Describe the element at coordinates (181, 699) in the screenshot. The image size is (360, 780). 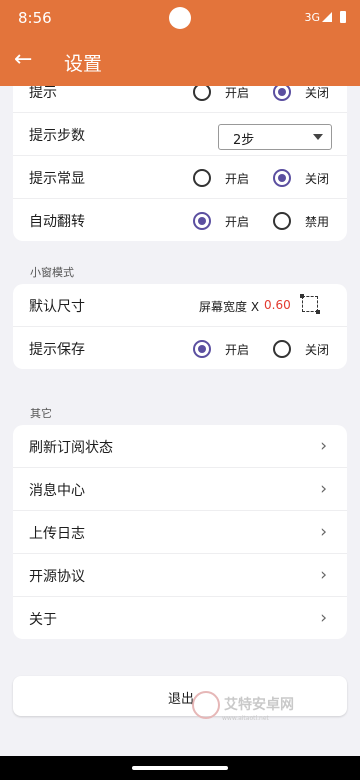
I see `logout-label: 退出` at that location.